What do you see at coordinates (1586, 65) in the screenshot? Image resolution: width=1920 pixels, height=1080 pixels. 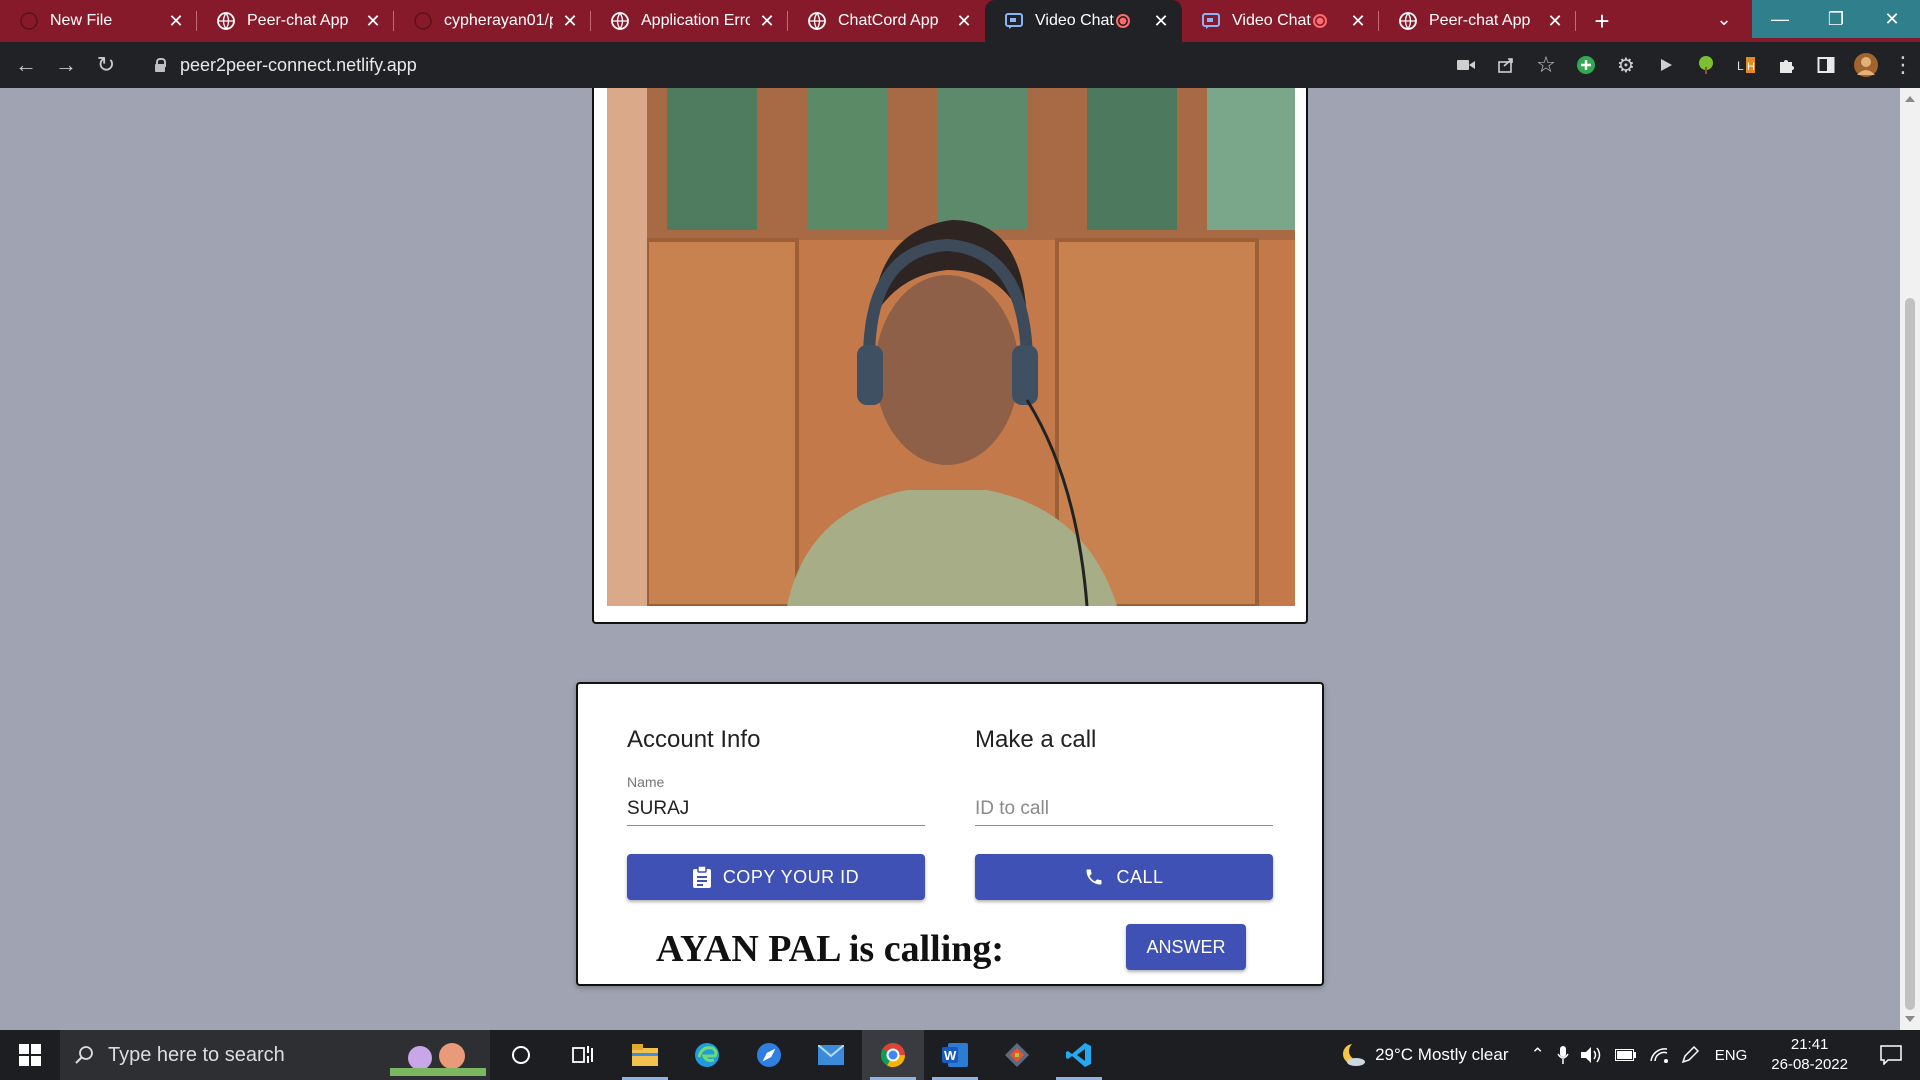 I see `extension-green-icon` at bounding box center [1586, 65].